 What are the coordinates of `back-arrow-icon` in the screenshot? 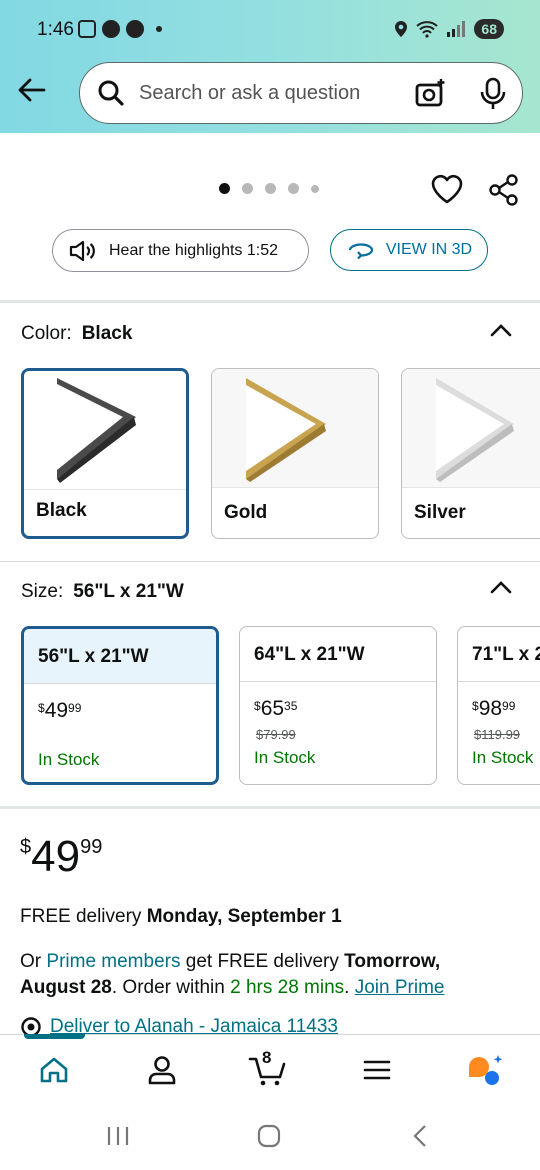 It's located at (32, 90).